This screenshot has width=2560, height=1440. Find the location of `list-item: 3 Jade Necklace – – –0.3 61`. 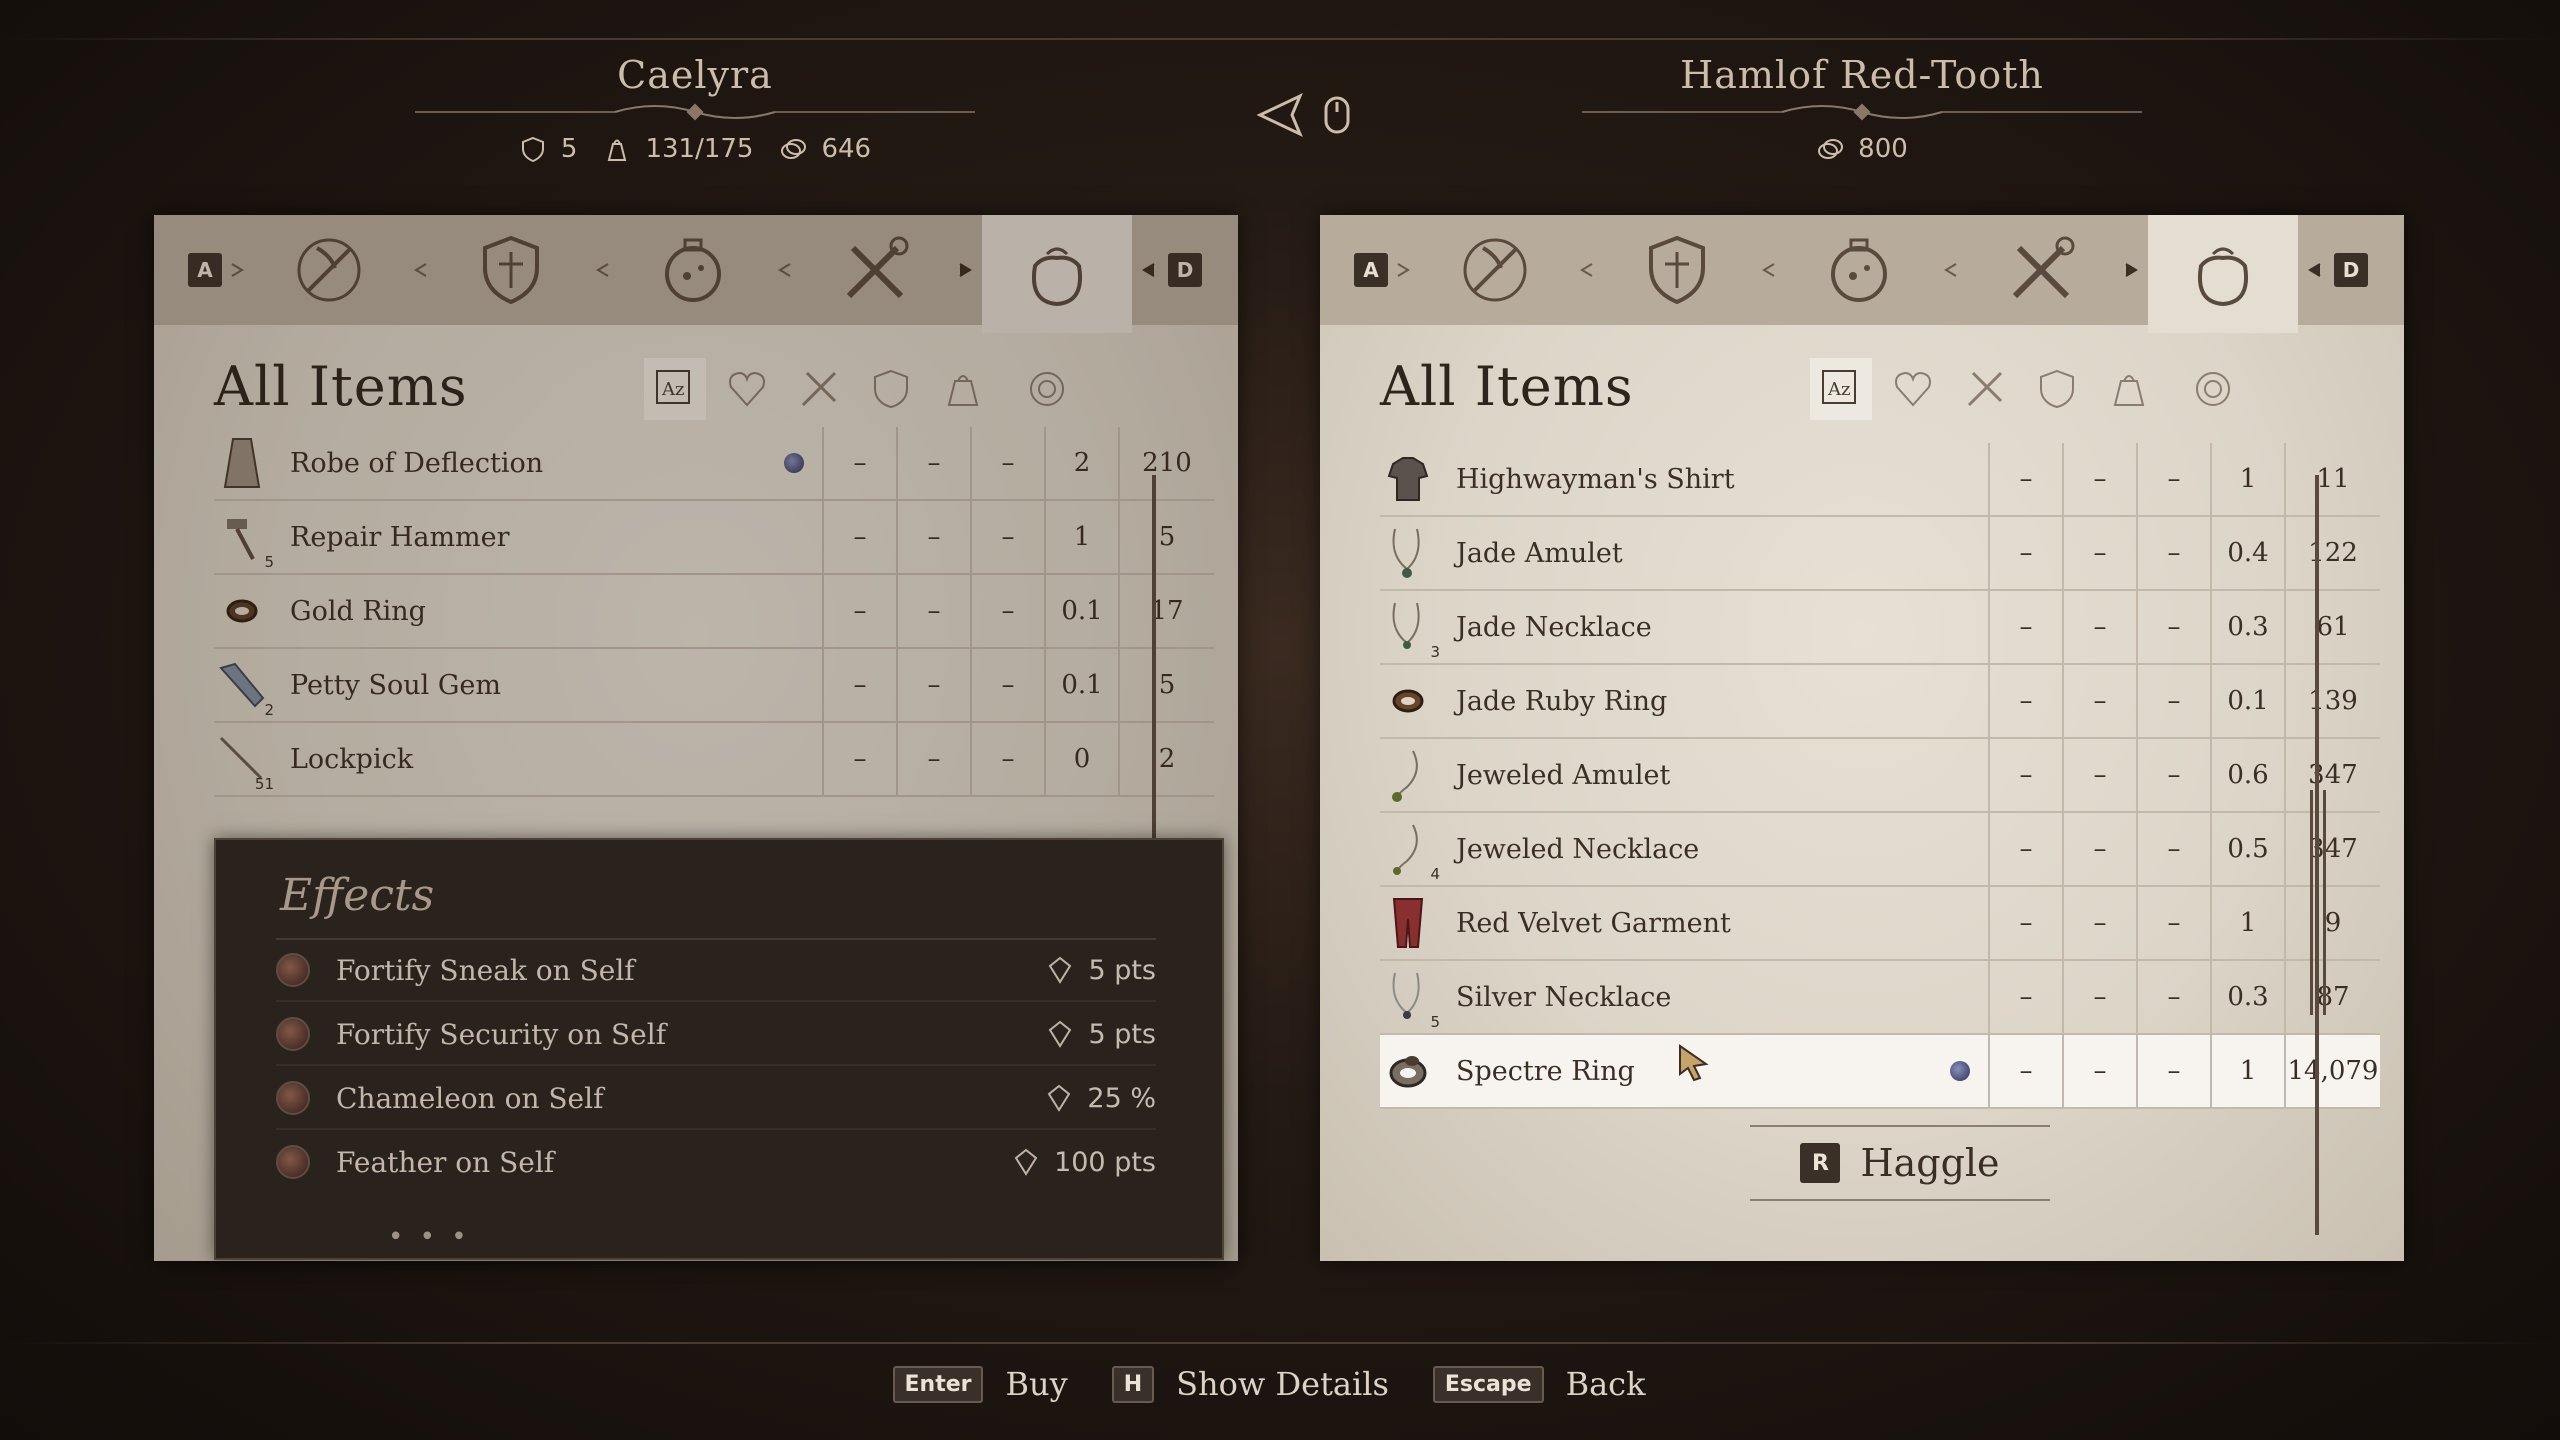

list-item: 3 Jade Necklace – – –0.3 61 is located at coordinates (1880, 628).